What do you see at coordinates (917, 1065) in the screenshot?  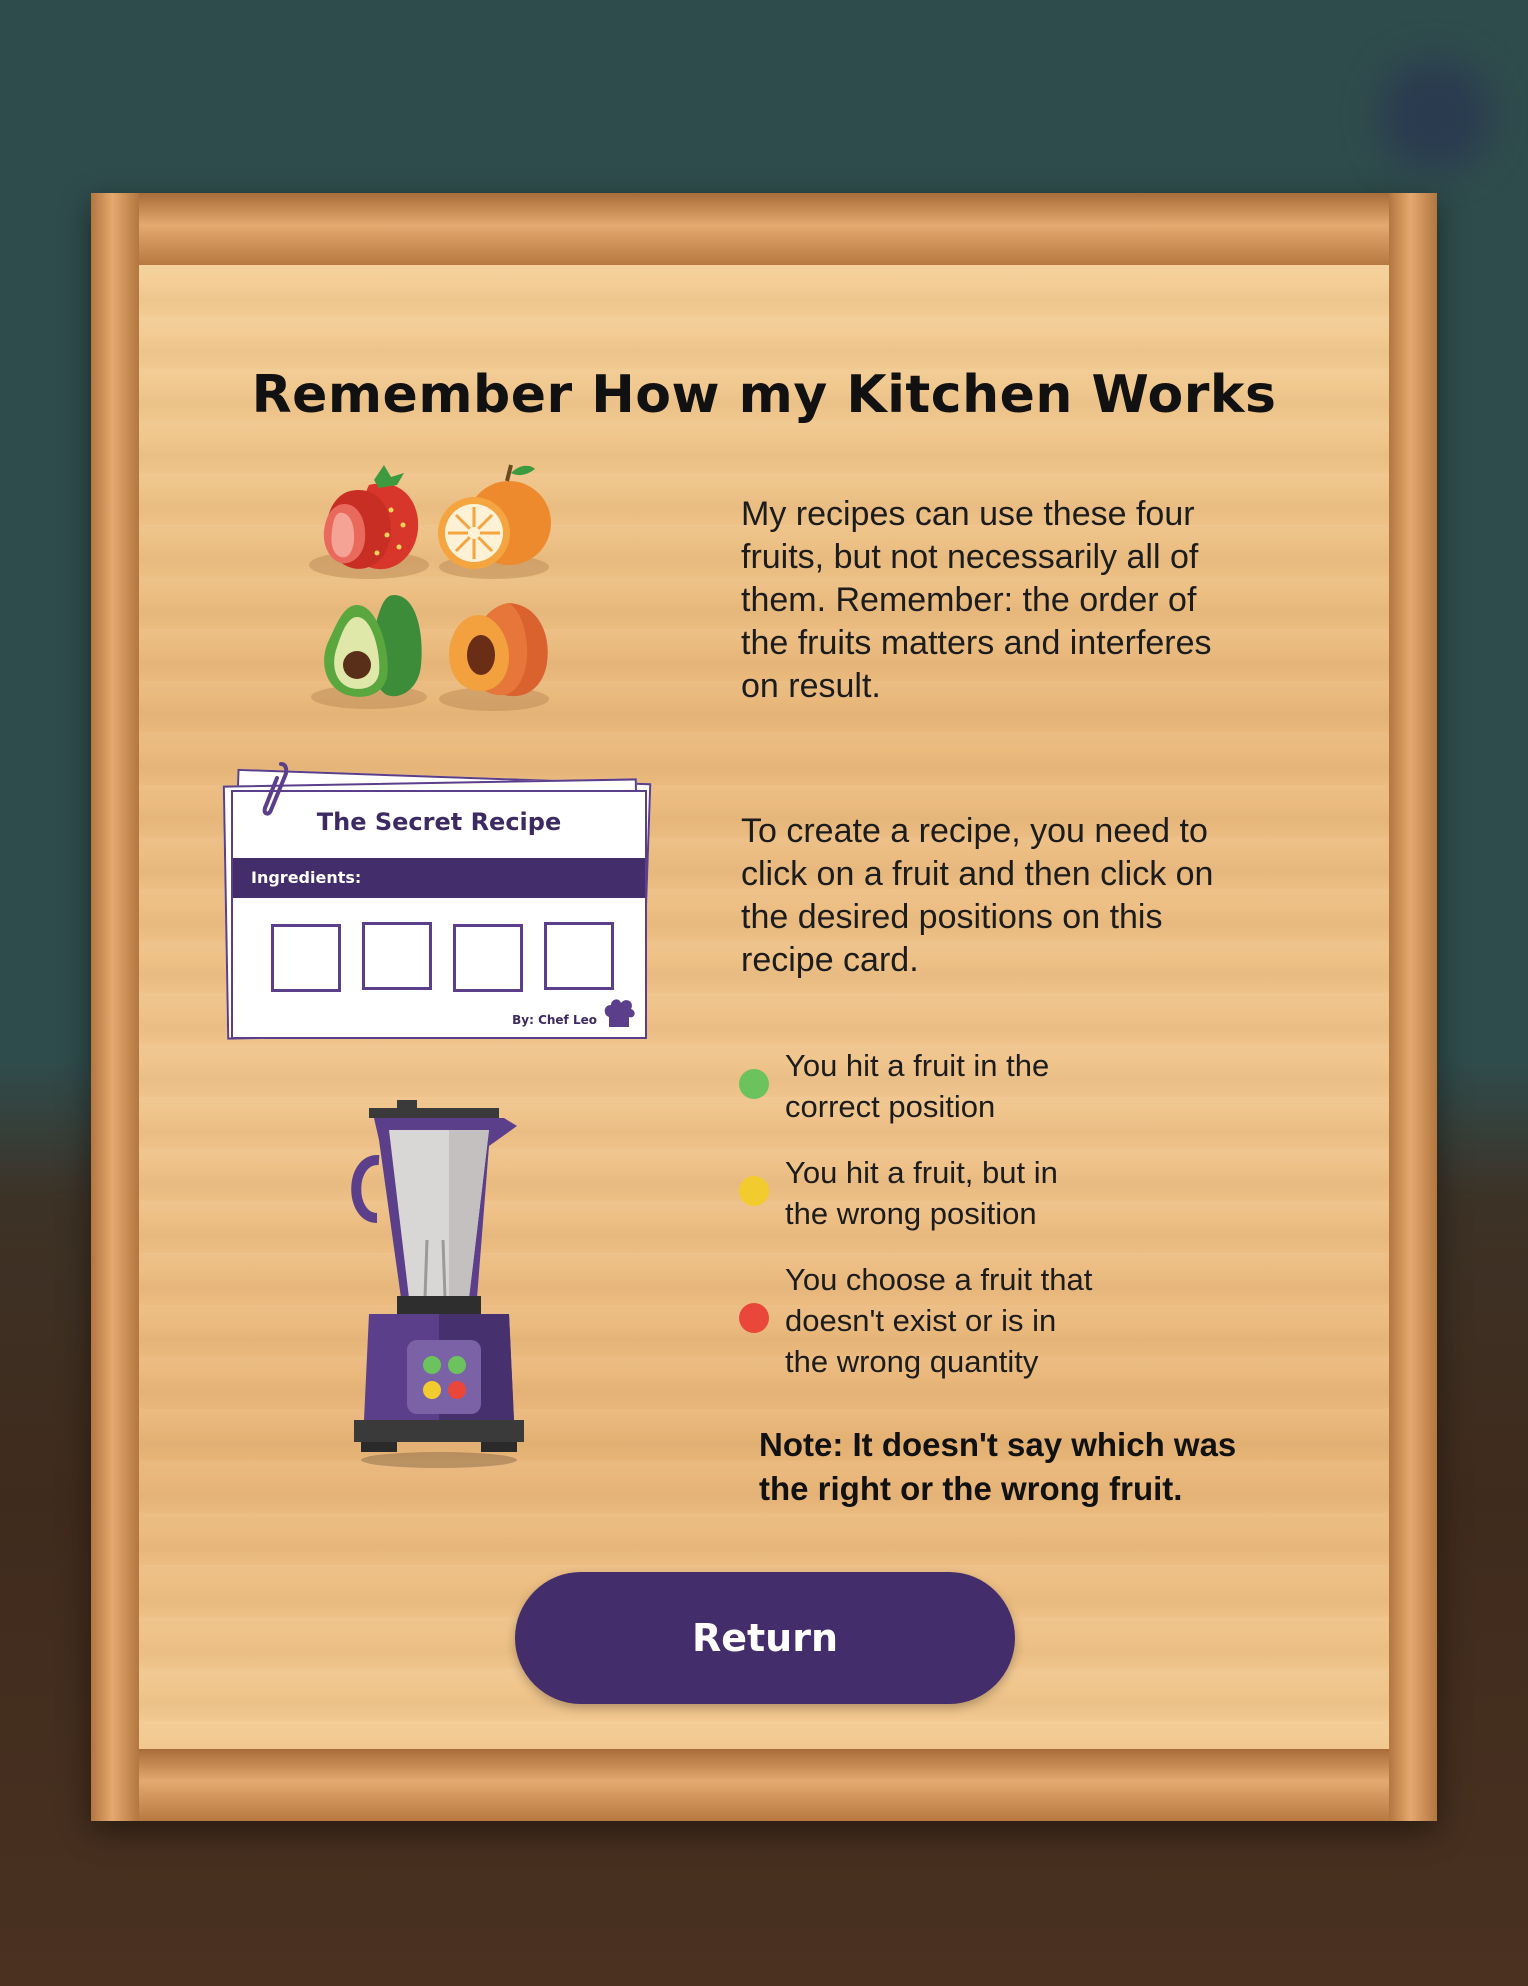 I see `legend-line: You hit a fruit in the` at bounding box center [917, 1065].